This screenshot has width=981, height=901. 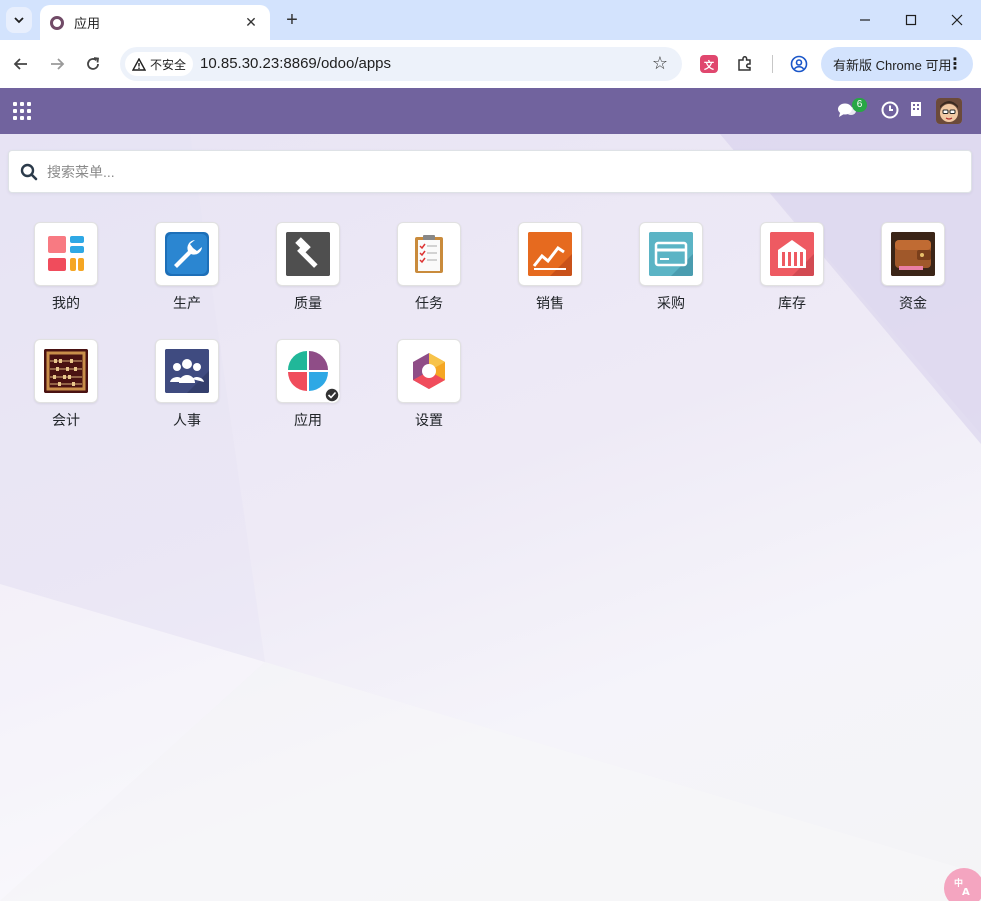 What do you see at coordinates (66, 420) in the screenshot?
I see `app-label: 会计` at bounding box center [66, 420].